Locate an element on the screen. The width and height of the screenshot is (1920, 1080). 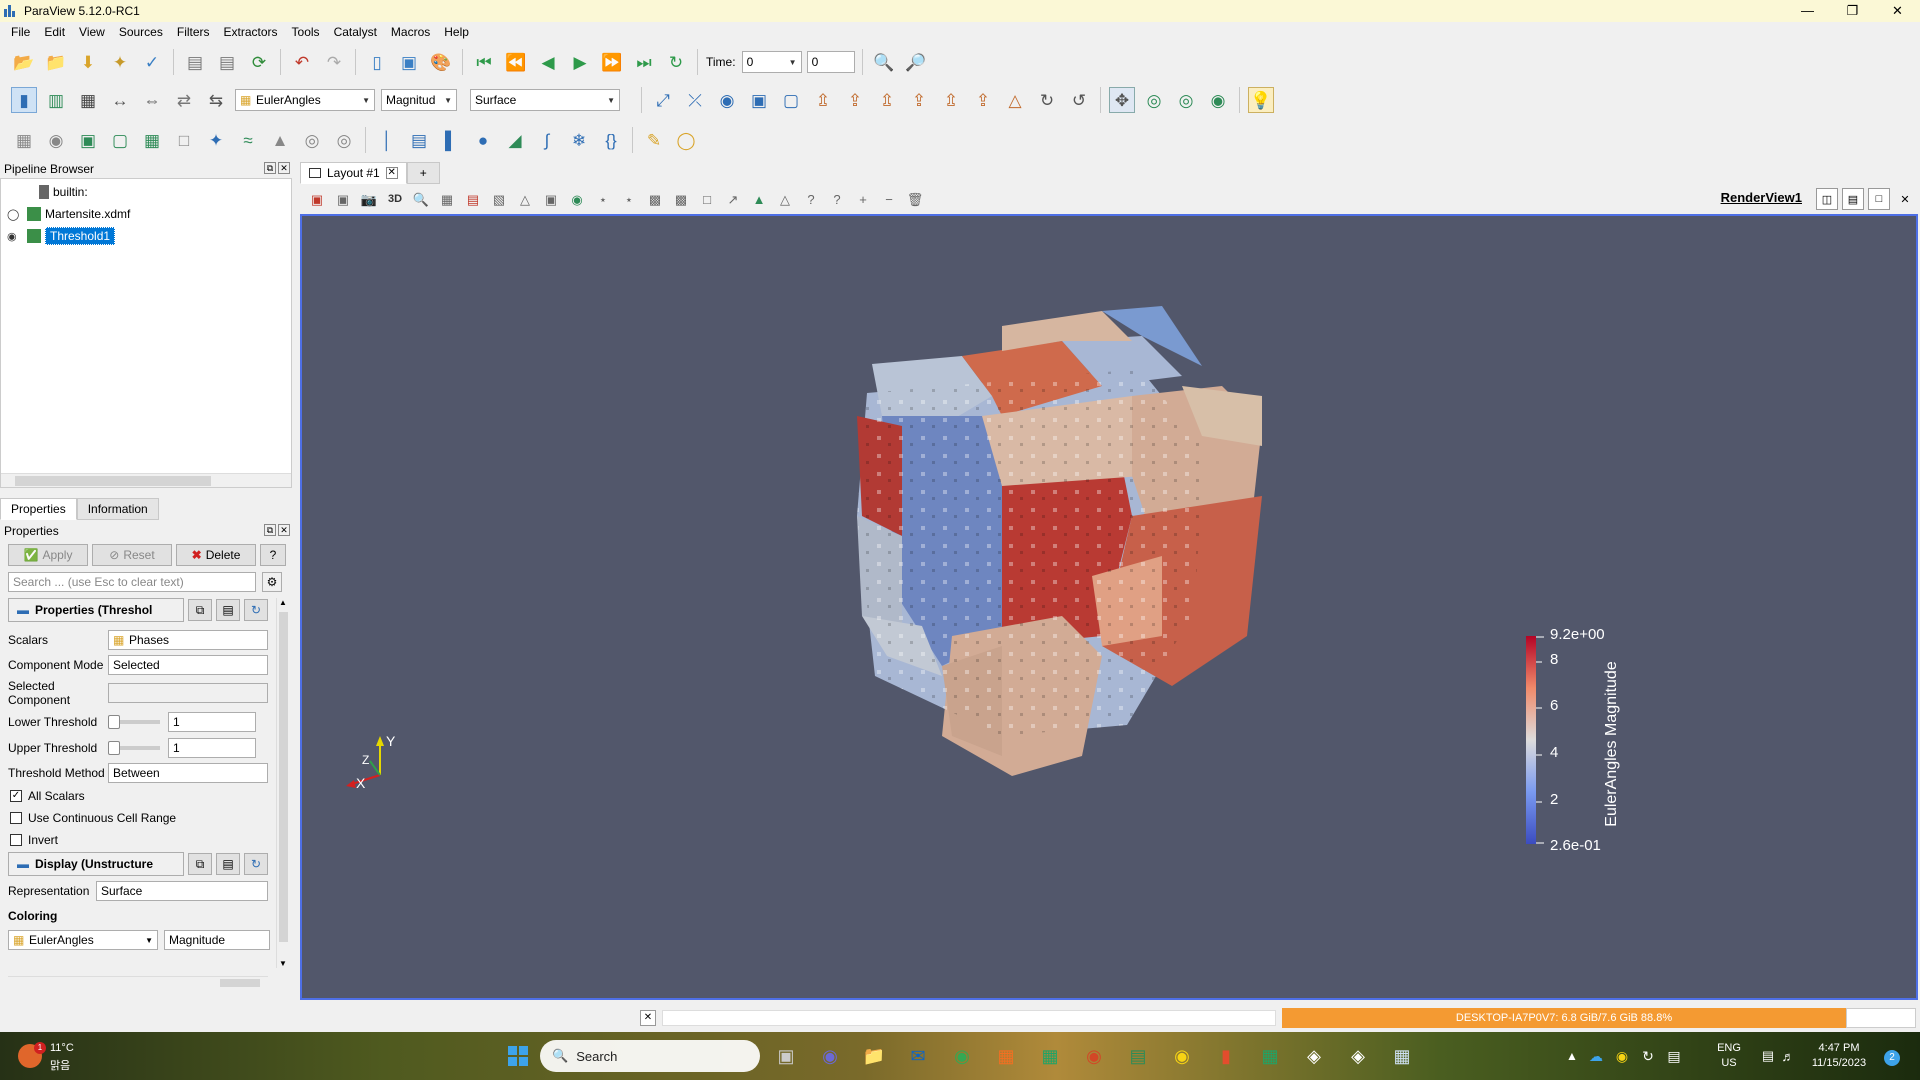
select-points-icon: ▦ is located at coordinates (447, 199).